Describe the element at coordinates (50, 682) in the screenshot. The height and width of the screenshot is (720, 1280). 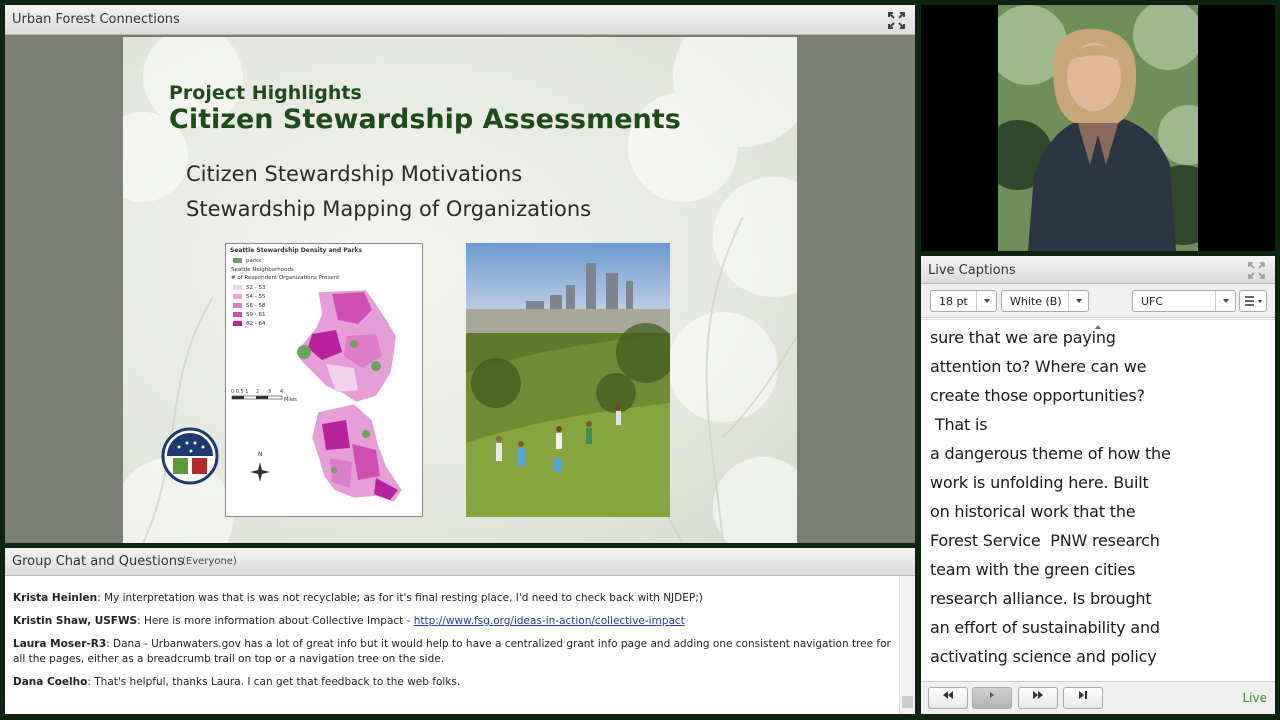
I see `chat-author: Dana Coelho` at that location.